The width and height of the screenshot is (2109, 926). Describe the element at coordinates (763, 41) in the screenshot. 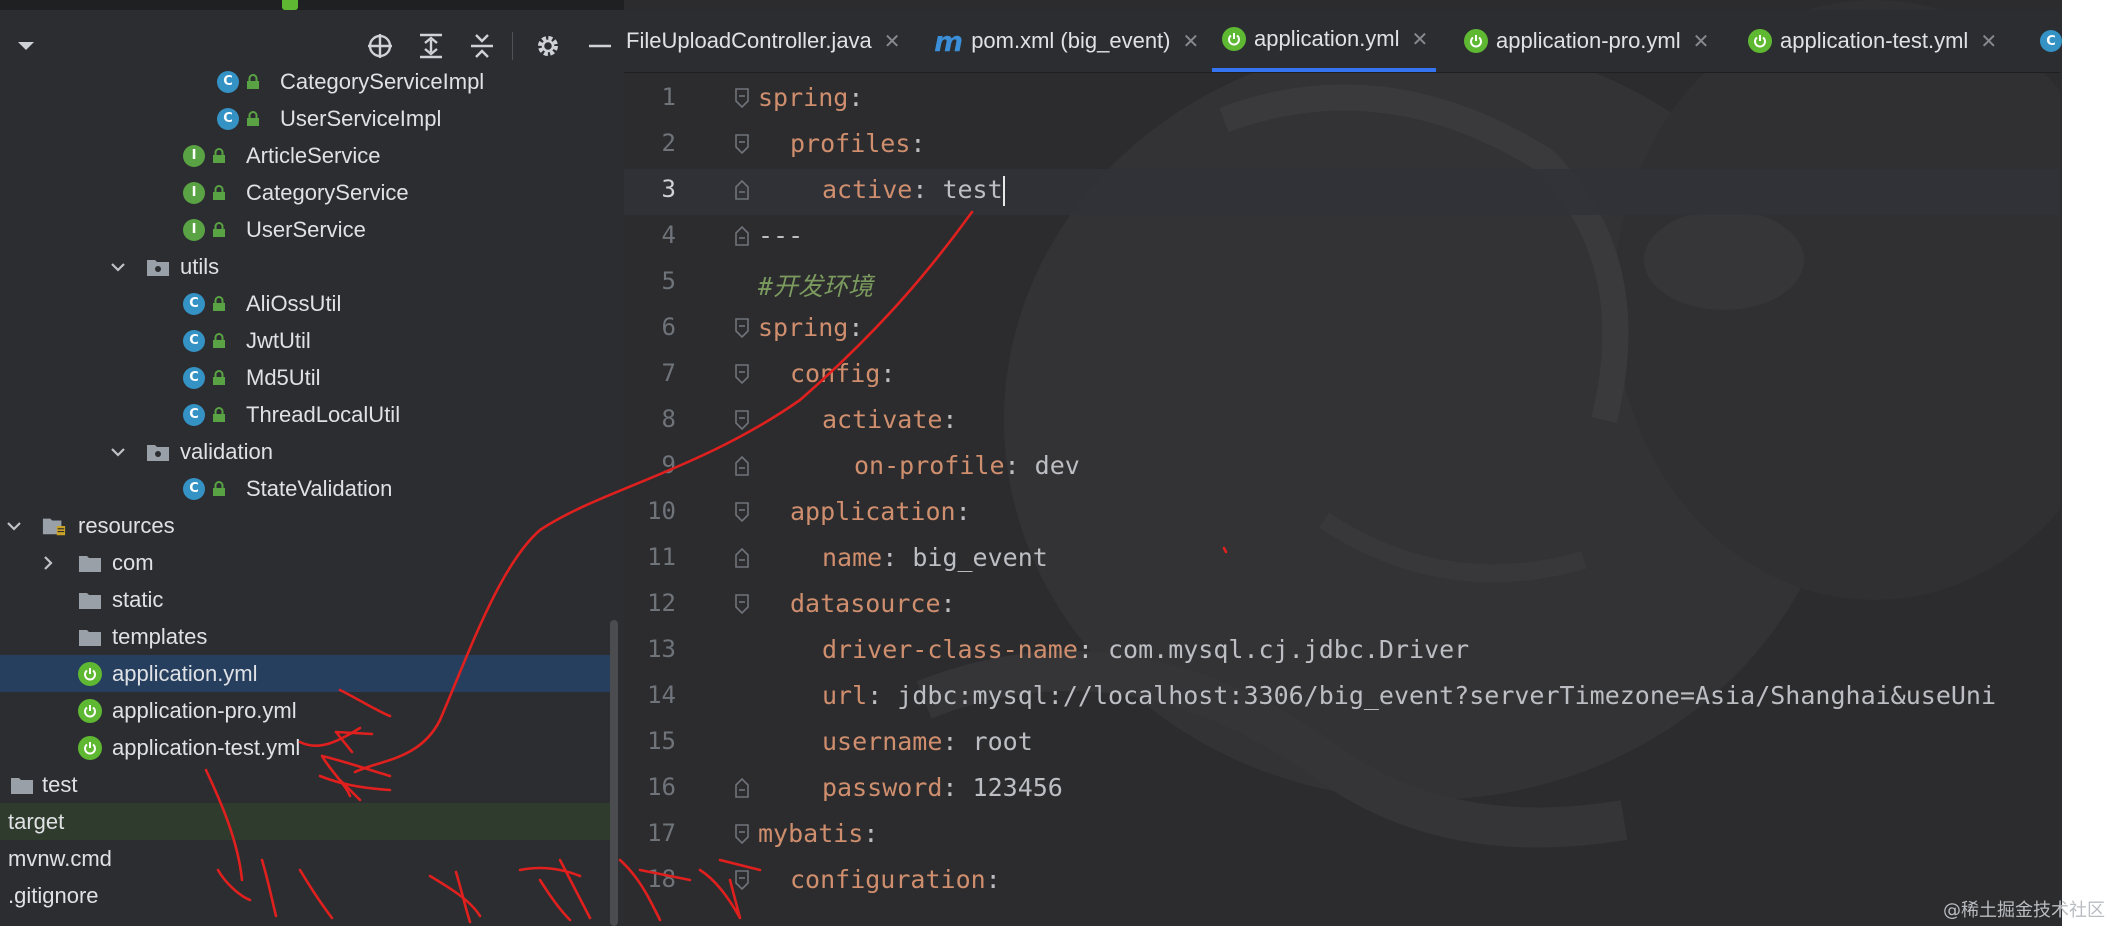

I see `tab-file-upload-controller: FileUploadController.java ✕` at that location.